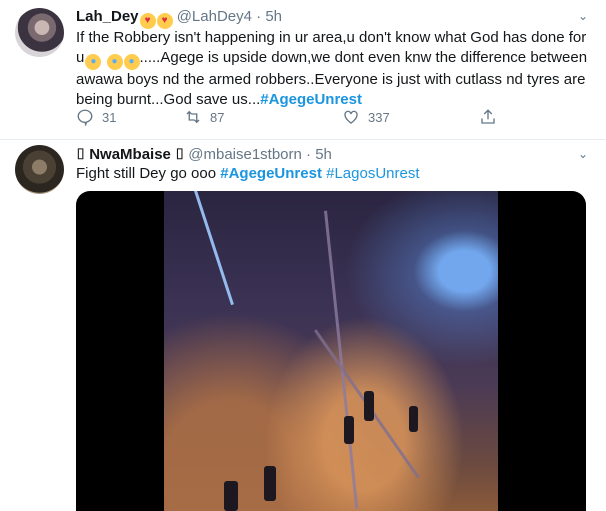 The image size is (606, 511). Describe the element at coordinates (85, 117) in the screenshot. I see `reply-icon` at that location.